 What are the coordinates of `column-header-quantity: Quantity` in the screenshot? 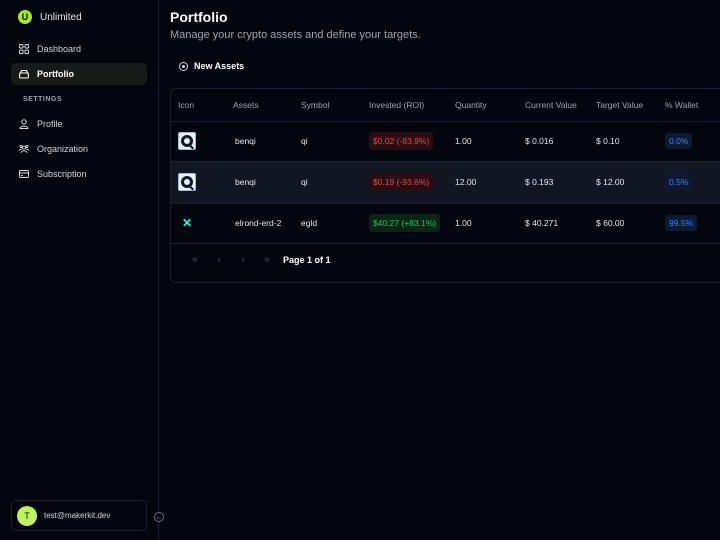 It's located at (490, 105).